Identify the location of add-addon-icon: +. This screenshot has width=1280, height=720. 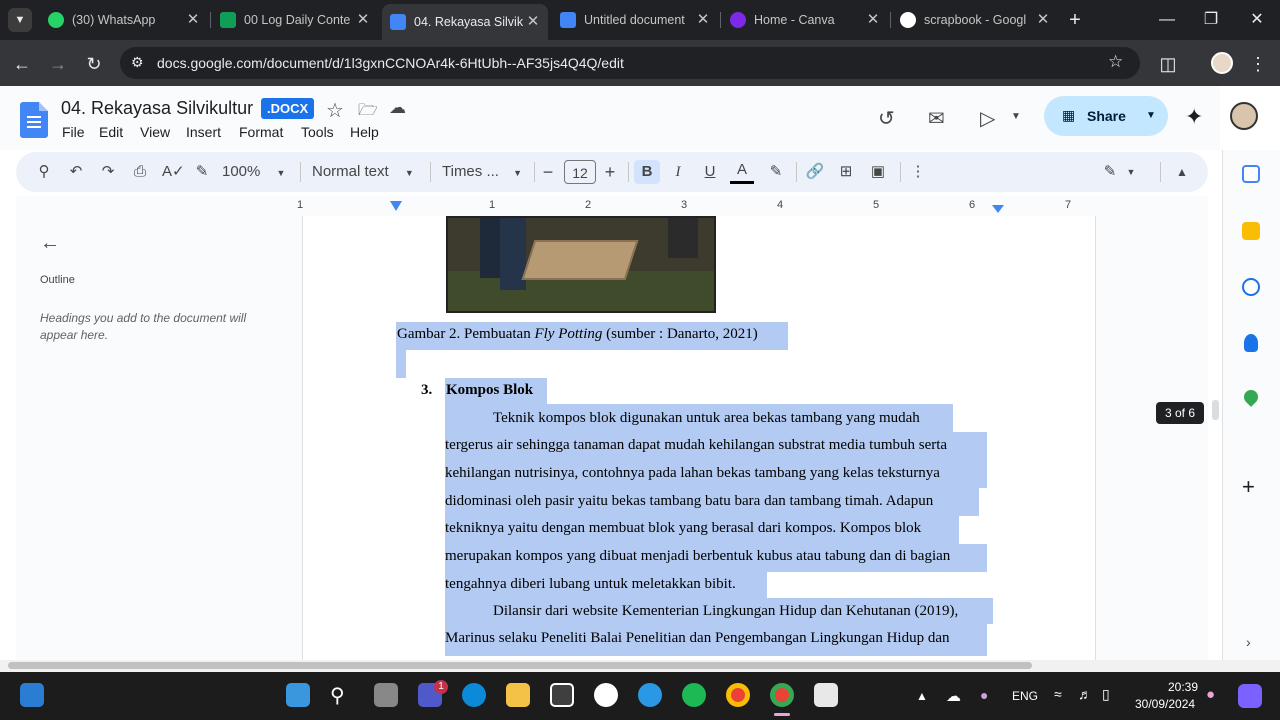
(1248, 487).